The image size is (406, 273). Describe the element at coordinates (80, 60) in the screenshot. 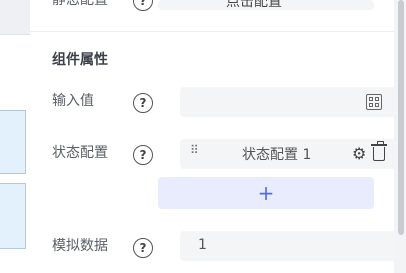

I see `section-title: 组件属性` at that location.